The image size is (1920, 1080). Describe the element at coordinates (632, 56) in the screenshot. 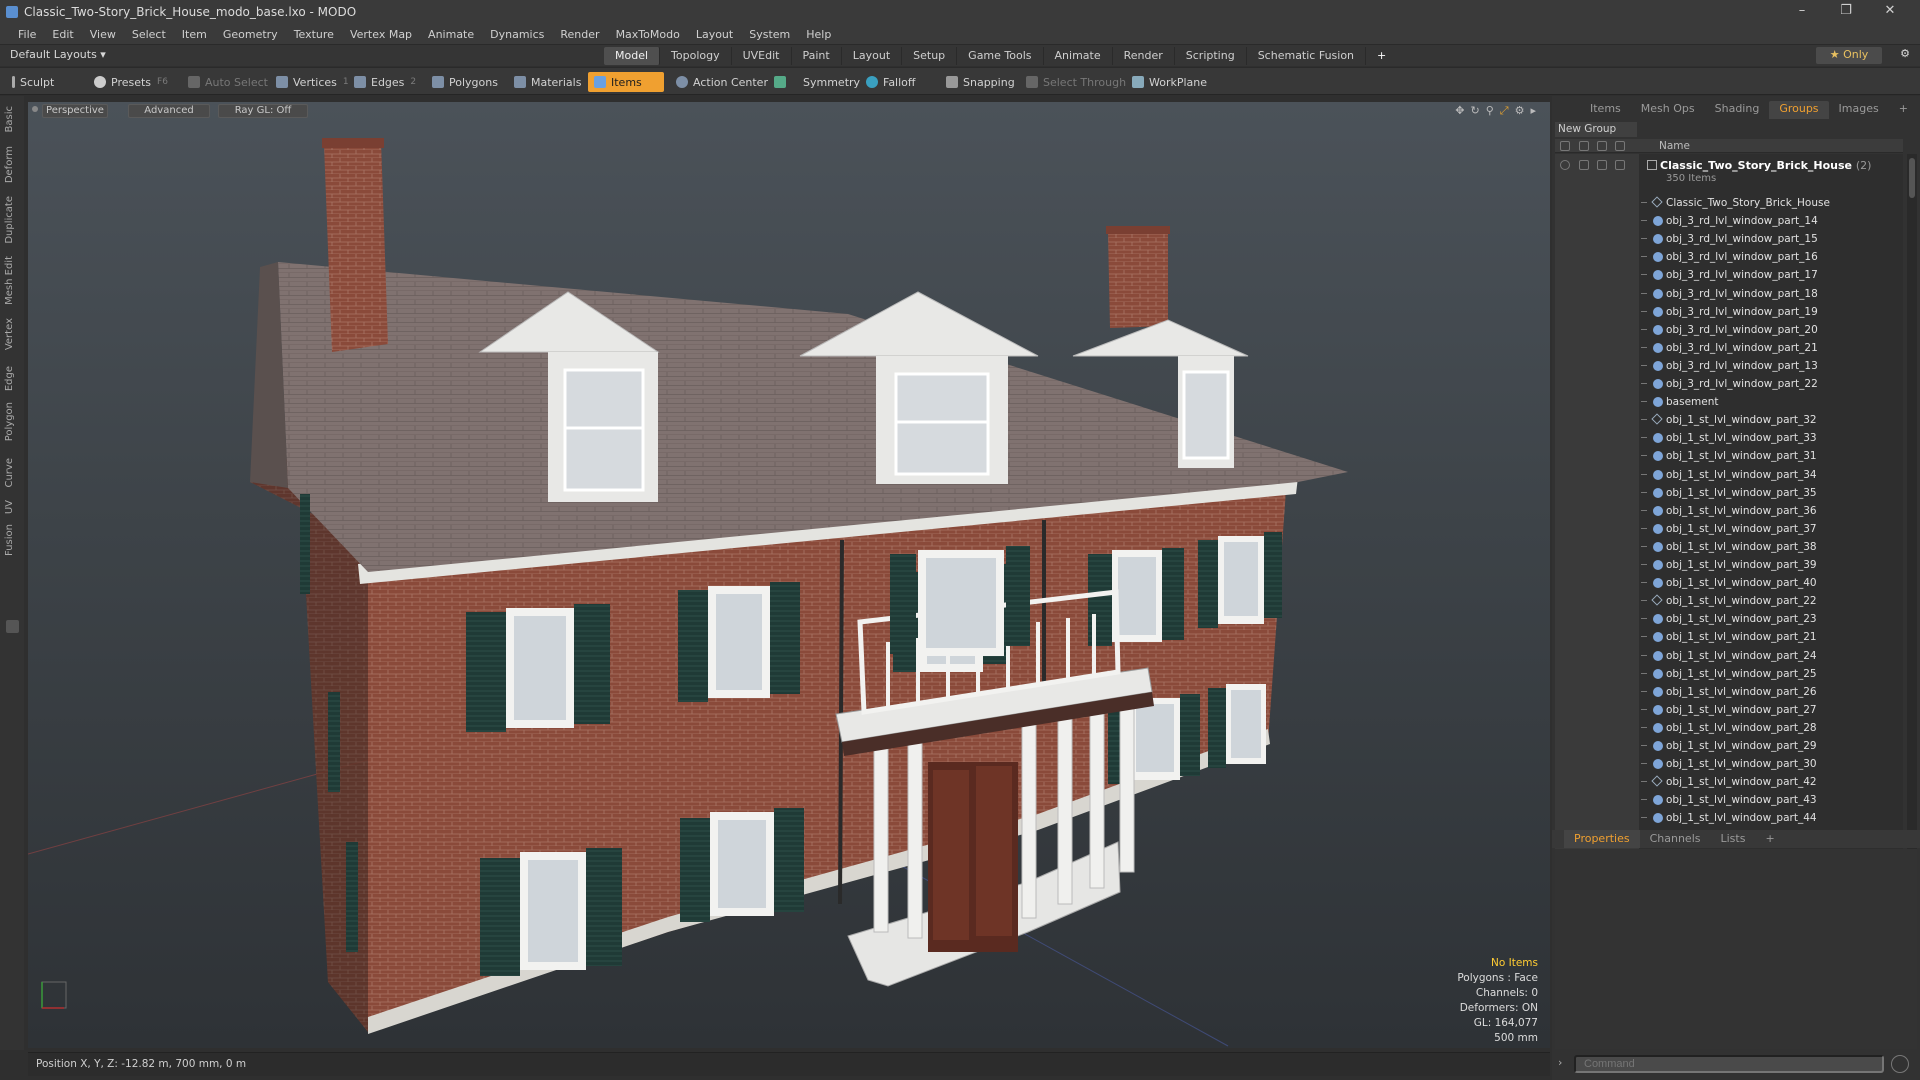

I see `tab-model: Model` at that location.